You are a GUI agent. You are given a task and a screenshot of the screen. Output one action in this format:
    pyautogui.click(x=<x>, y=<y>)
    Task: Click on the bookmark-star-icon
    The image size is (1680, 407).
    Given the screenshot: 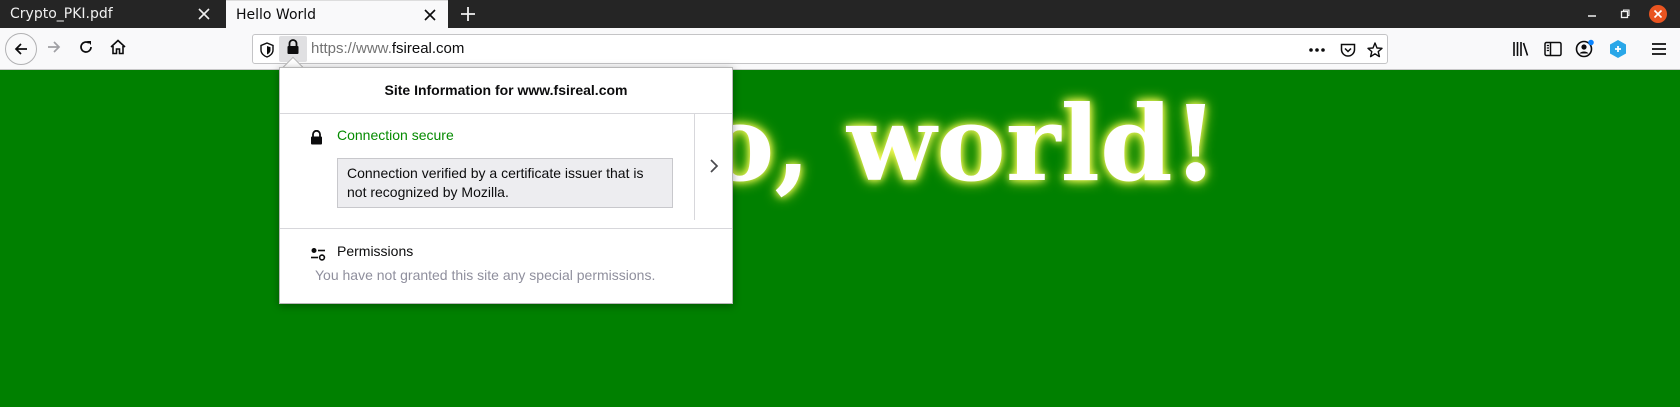 What is the action you would take?
    pyautogui.click(x=1375, y=50)
    